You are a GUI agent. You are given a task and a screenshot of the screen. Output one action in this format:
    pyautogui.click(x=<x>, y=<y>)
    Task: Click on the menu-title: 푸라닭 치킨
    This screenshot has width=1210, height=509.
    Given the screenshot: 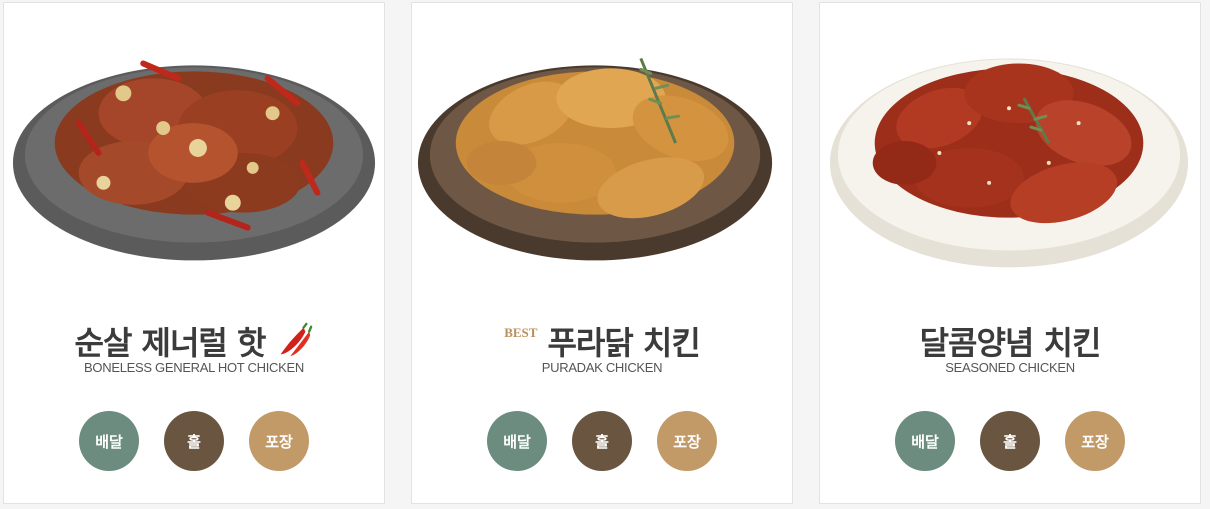 What is the action you would take?
    pyautogui.click(x=623, y=343)
    